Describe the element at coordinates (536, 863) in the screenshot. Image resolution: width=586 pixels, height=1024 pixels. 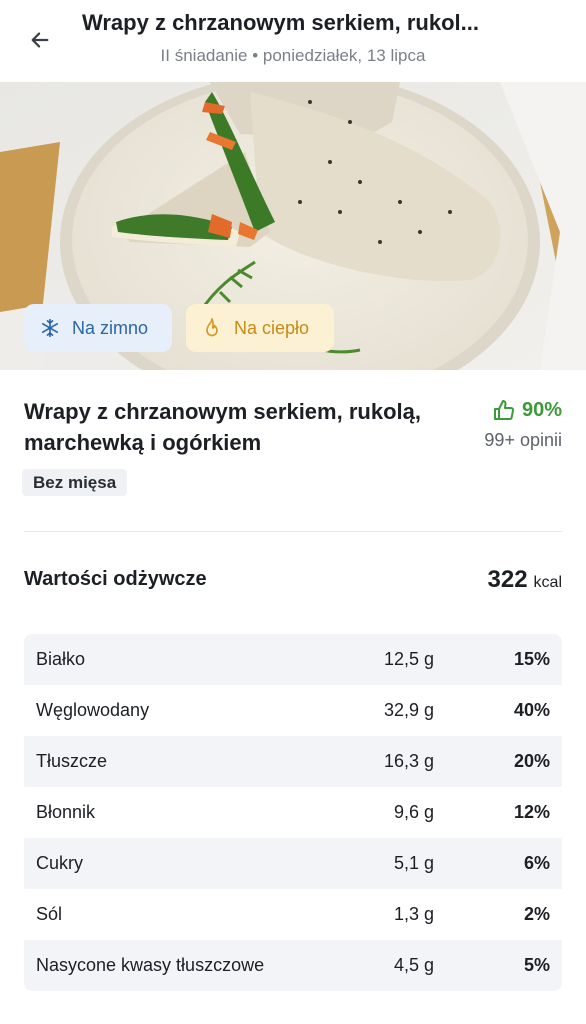
I see `nutrient-percent: 6%` at that location.